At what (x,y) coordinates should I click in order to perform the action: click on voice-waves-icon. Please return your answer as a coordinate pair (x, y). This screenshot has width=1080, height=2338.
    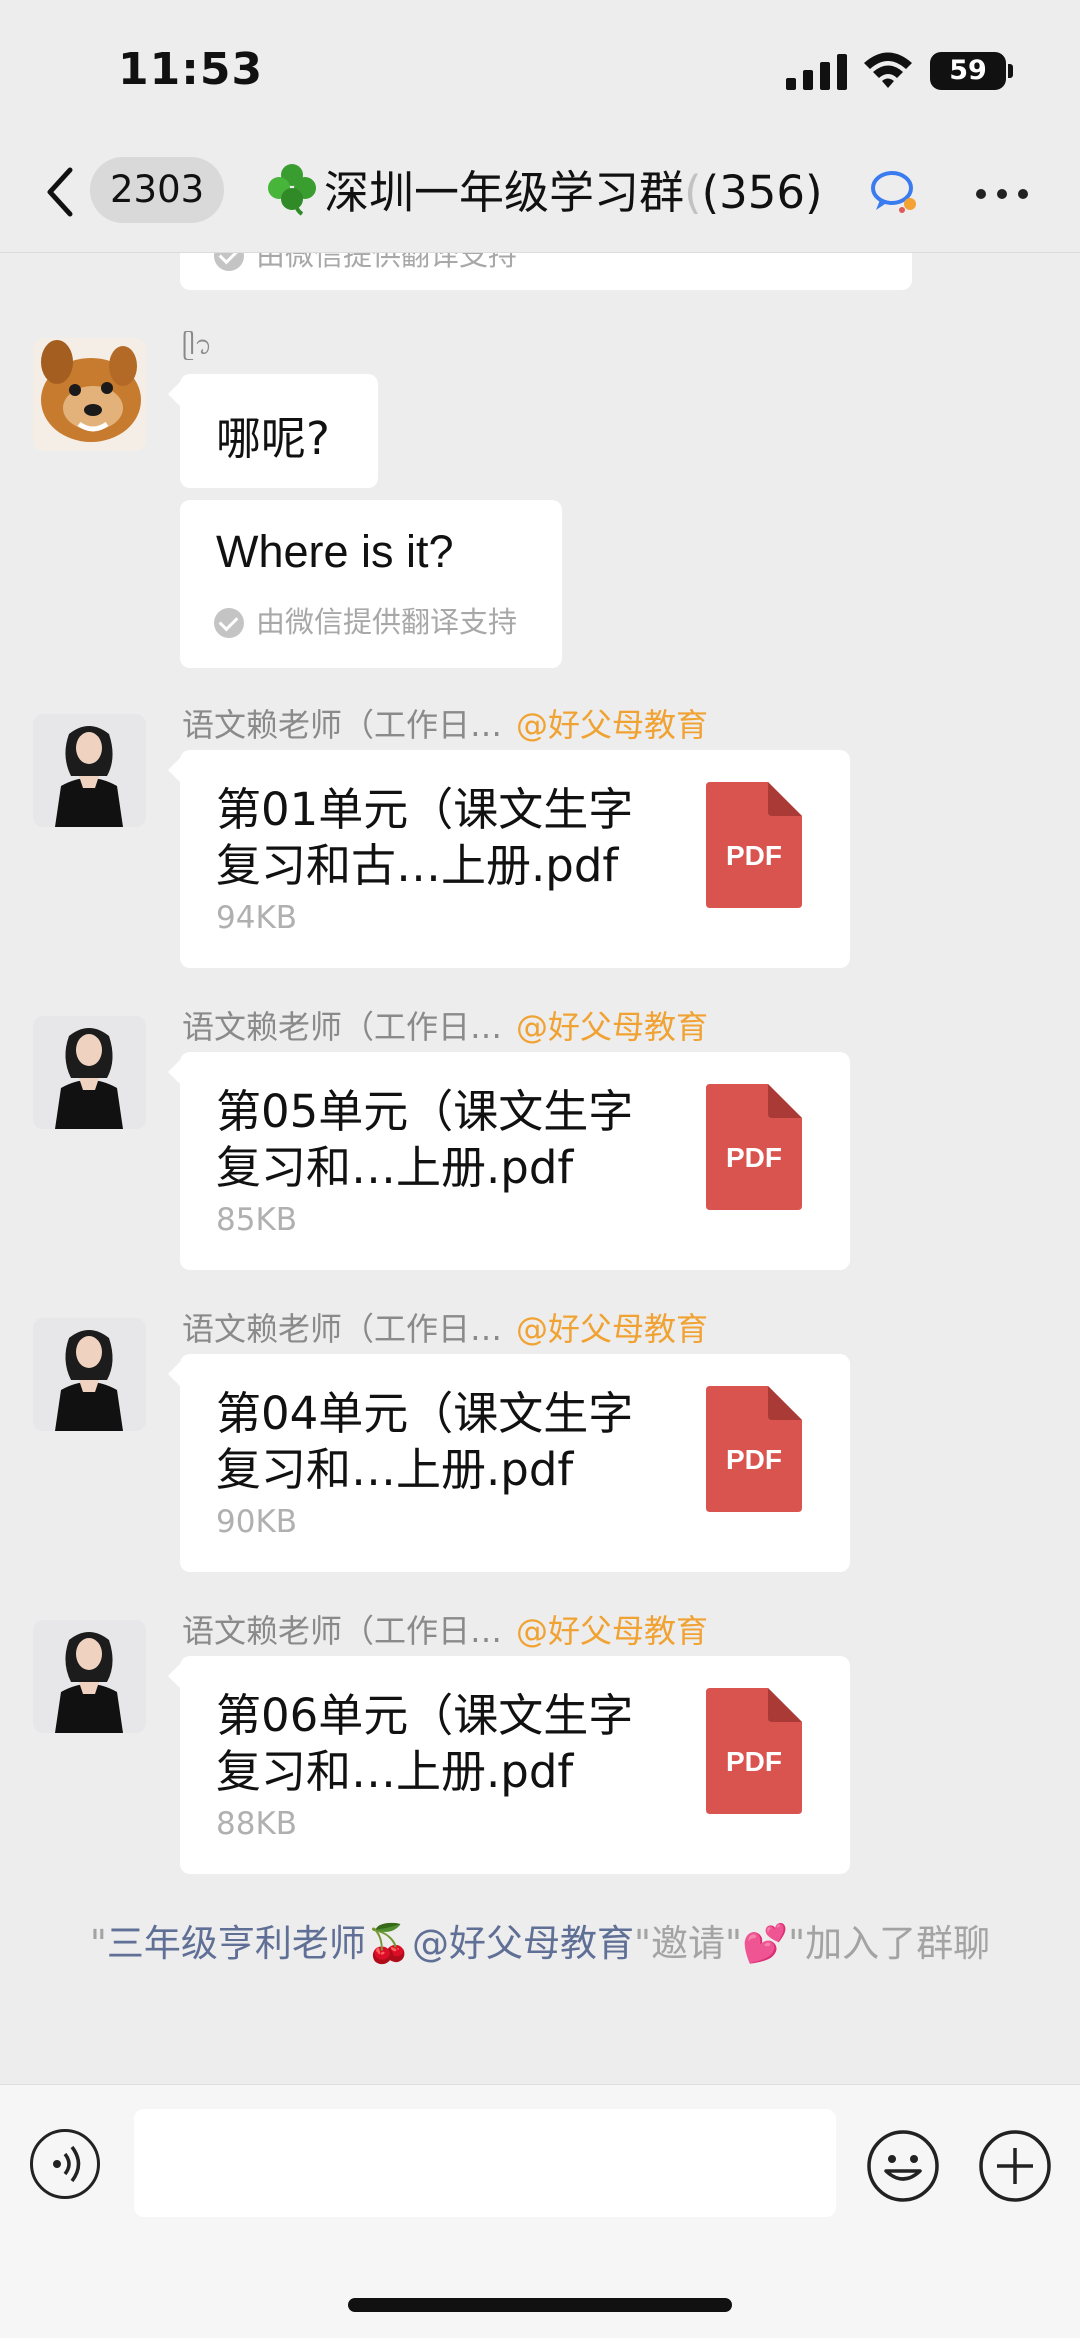
    Looking at the image, I should click on (67, 2164).